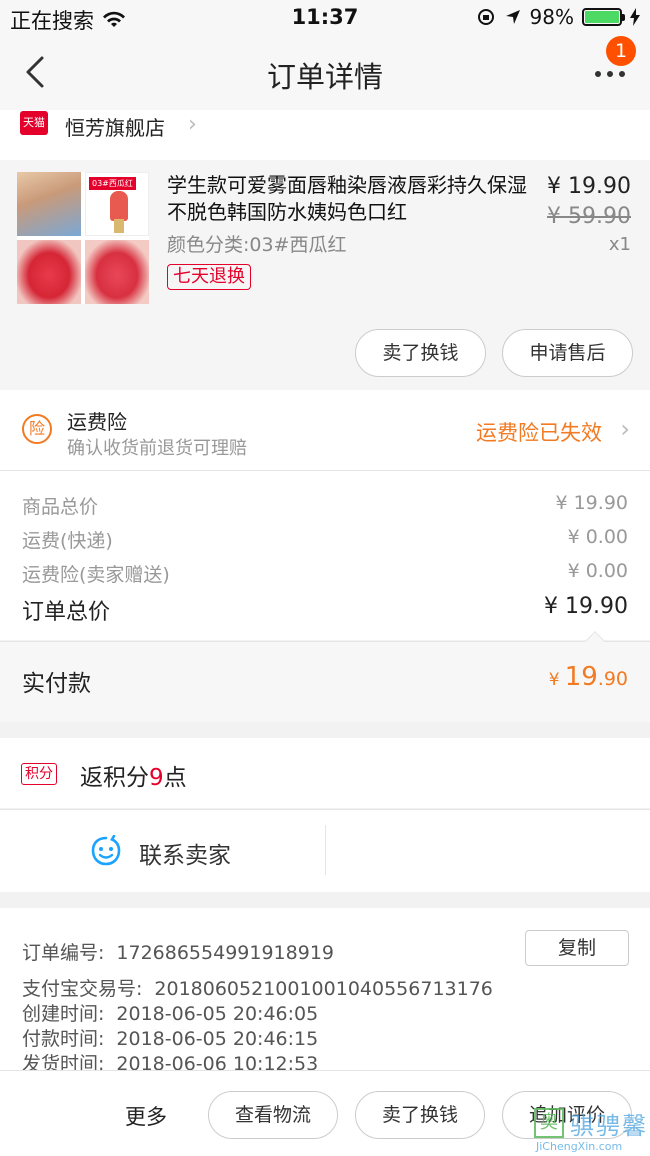  What do you see at coordinates (551, 17) in the screenshot?
I see `battery-percent: 98%` at bounding box center [551, 17].